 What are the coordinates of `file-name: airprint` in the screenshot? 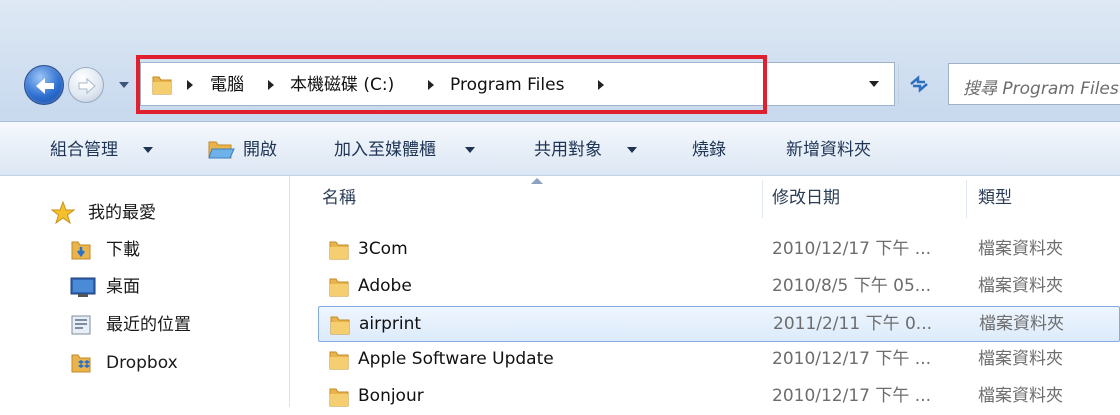 It's located at (390, 324).